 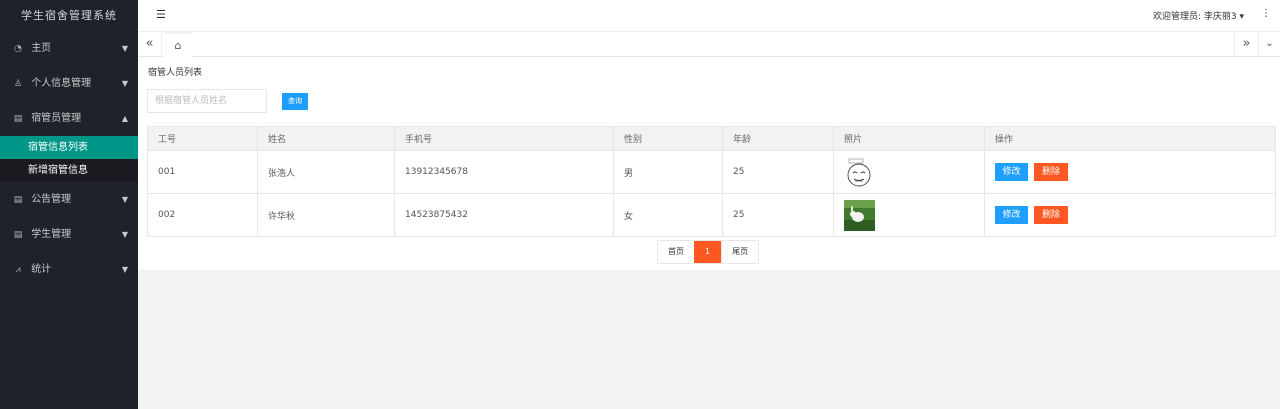 I want to click on menu-toggle-icon: ☰, so click(x=161, y=14).